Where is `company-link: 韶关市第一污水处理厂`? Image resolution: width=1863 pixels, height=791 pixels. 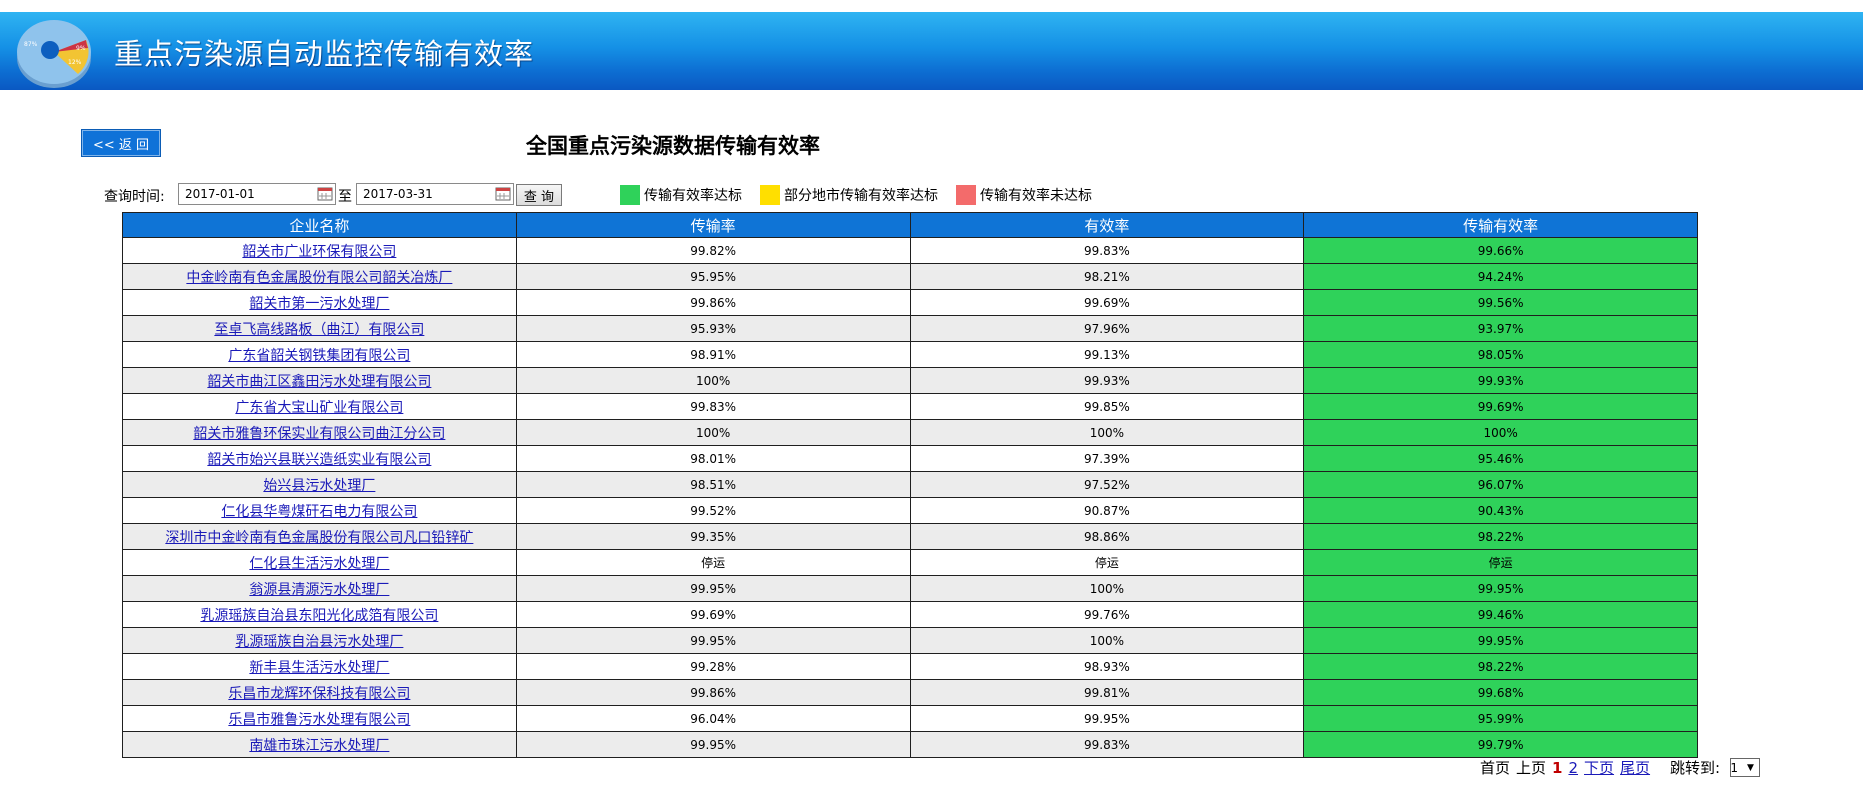
company-link: 韶关市第一污水处理厂 is located at coordinates (319, 304).